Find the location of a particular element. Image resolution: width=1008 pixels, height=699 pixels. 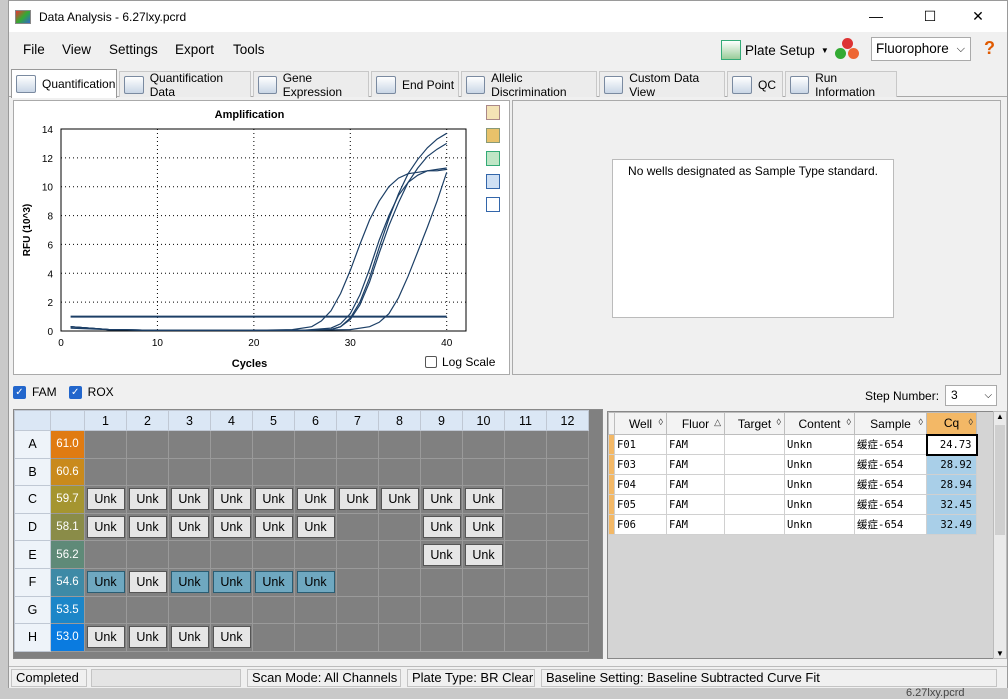

table-row: F03 FAM Unkn 缓症-654 28.92 is located at coordinates (792, 464).